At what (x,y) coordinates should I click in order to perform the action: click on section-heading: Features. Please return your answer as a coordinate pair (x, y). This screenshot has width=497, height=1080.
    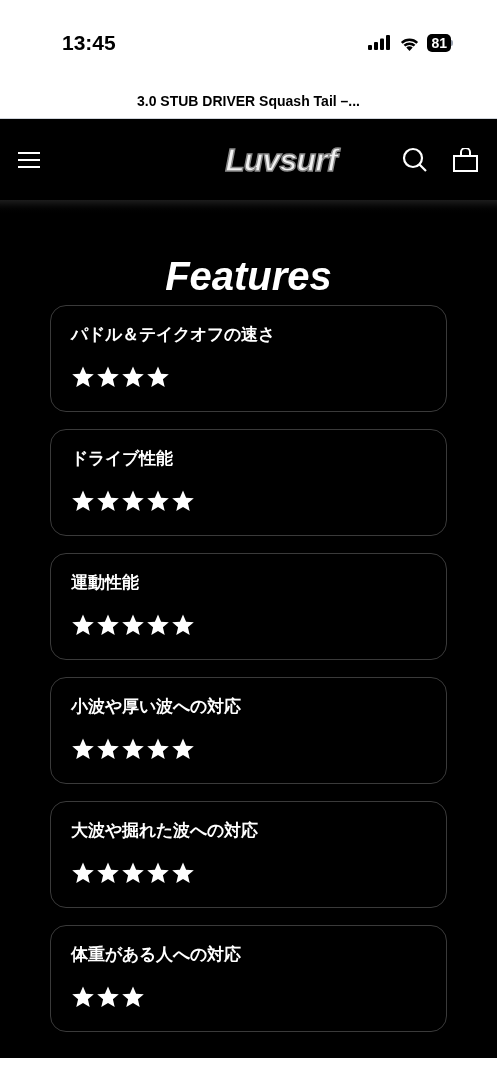
    Looking at the image, I should click on (248, 276).